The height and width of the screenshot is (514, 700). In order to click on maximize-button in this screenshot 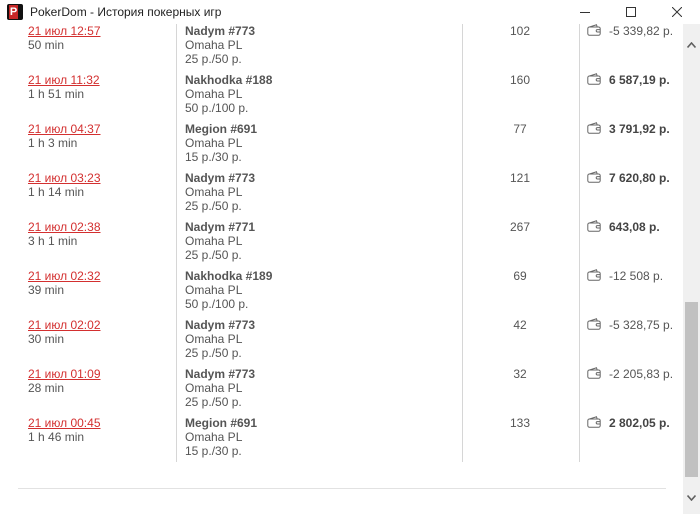, I will do `click(631, 12)`.